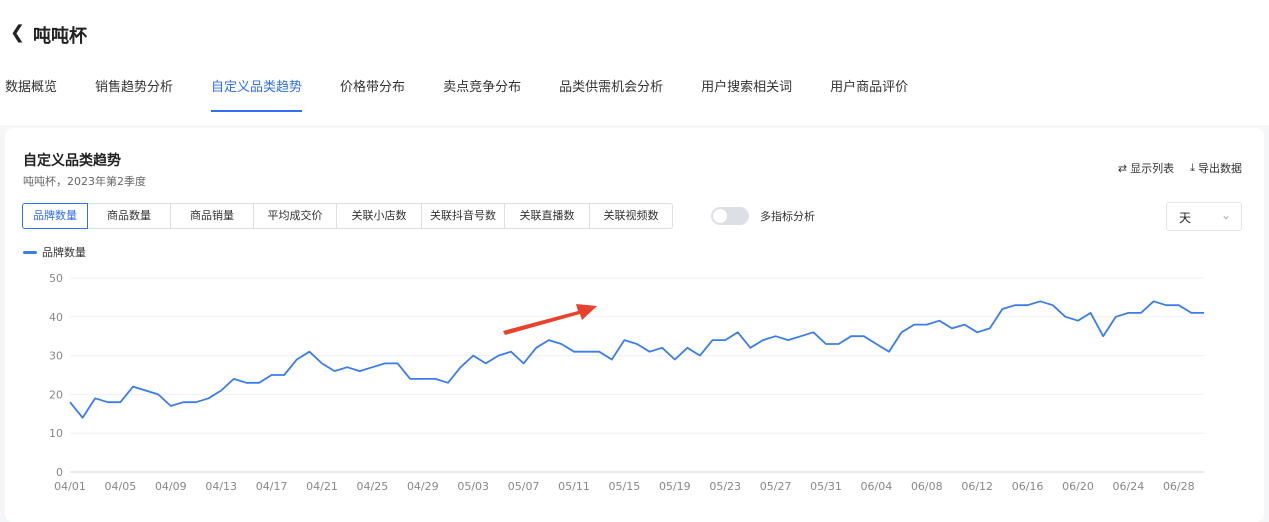 This screenshot has height=522, width=1269. Describe the element at coordinates (1179, 486) in the screenshot. I see `x-tick-label: 06/28` at that location.